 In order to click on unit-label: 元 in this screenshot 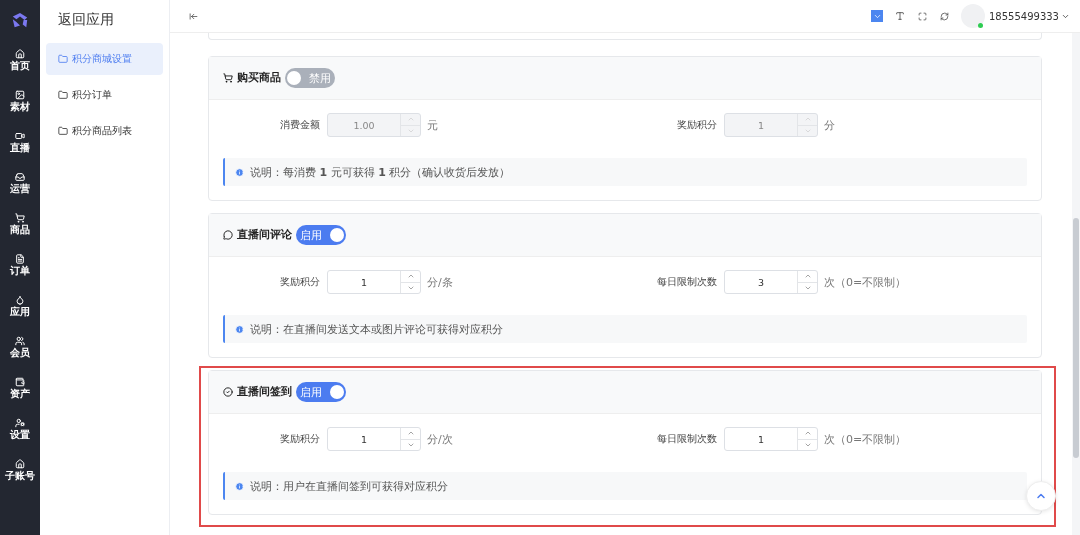, I will do `click(432, 125)`.